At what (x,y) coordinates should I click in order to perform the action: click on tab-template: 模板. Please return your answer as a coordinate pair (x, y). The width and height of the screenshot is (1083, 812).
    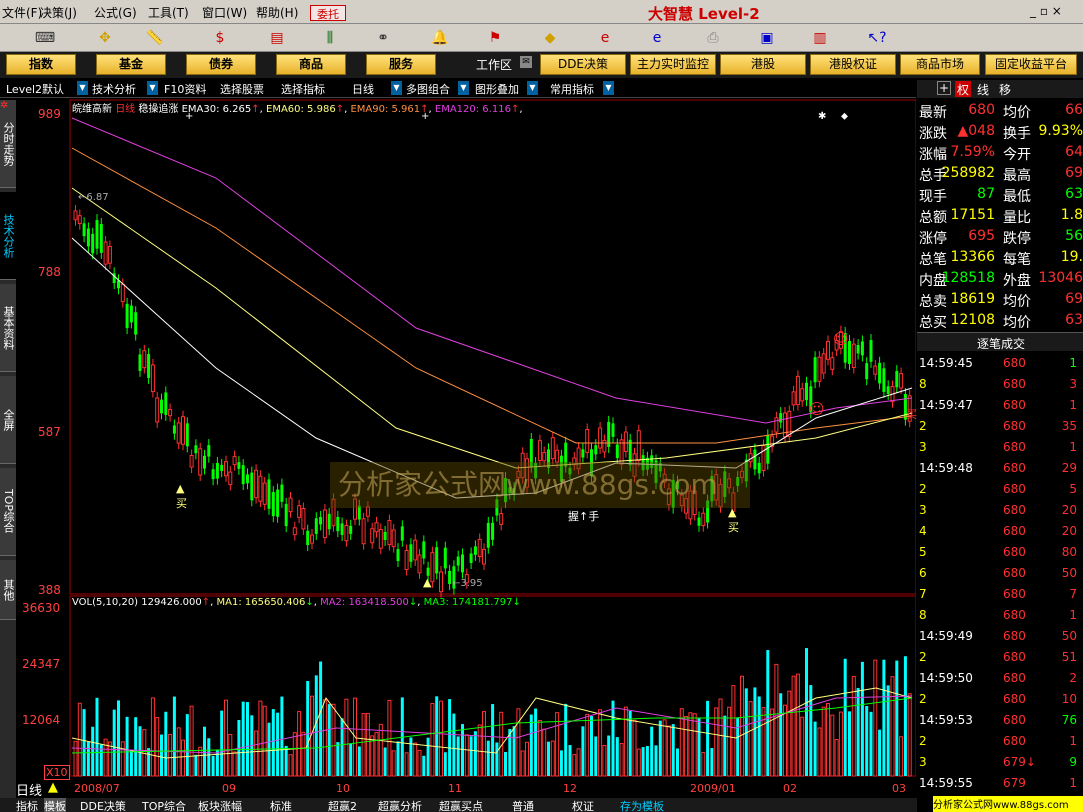
    Looking at the image, I should click on (55, 805).